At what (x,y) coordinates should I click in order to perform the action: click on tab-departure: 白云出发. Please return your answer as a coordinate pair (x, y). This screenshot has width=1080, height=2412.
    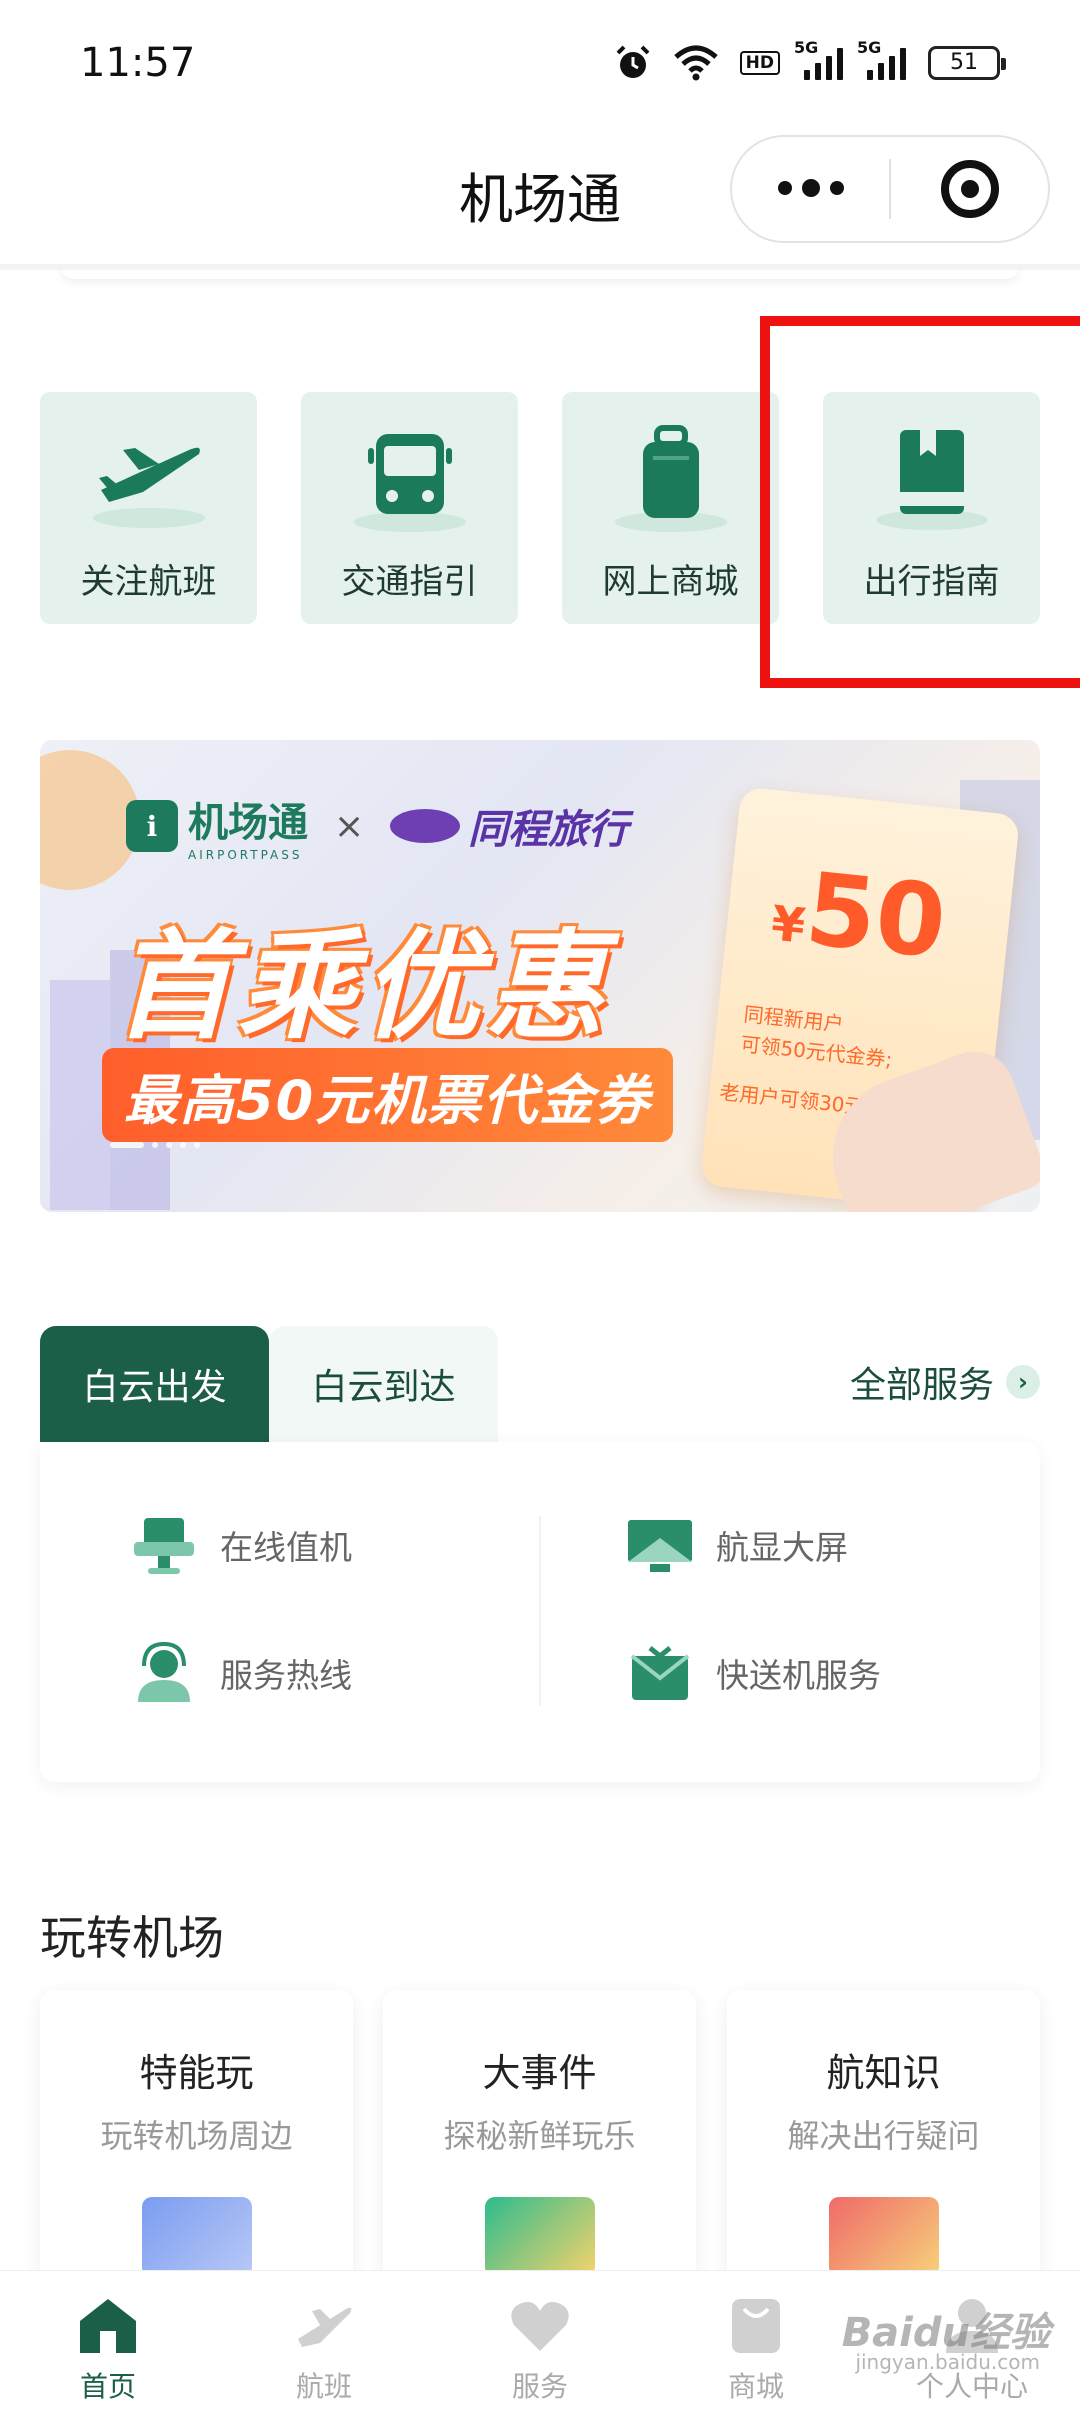
    Looking at the image, I should click on (154, 1384).